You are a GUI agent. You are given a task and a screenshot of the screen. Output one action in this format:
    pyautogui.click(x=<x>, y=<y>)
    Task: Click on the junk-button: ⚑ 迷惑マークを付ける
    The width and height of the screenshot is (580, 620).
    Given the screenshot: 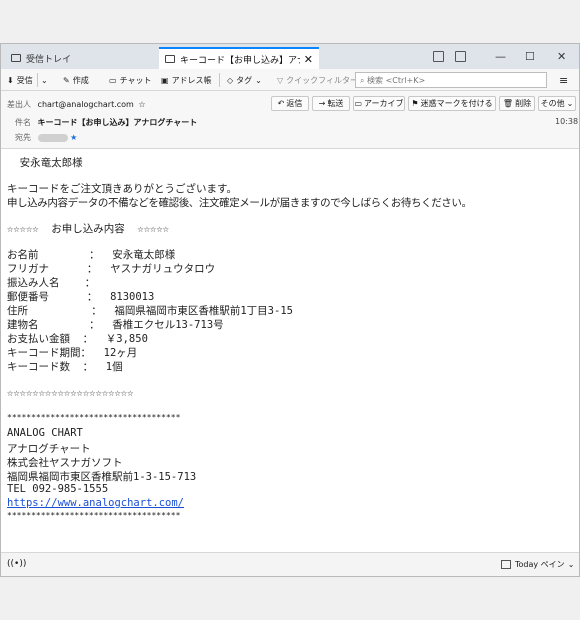 What is the action you would take?
    pyautogui.click(x=452, y=103)
    